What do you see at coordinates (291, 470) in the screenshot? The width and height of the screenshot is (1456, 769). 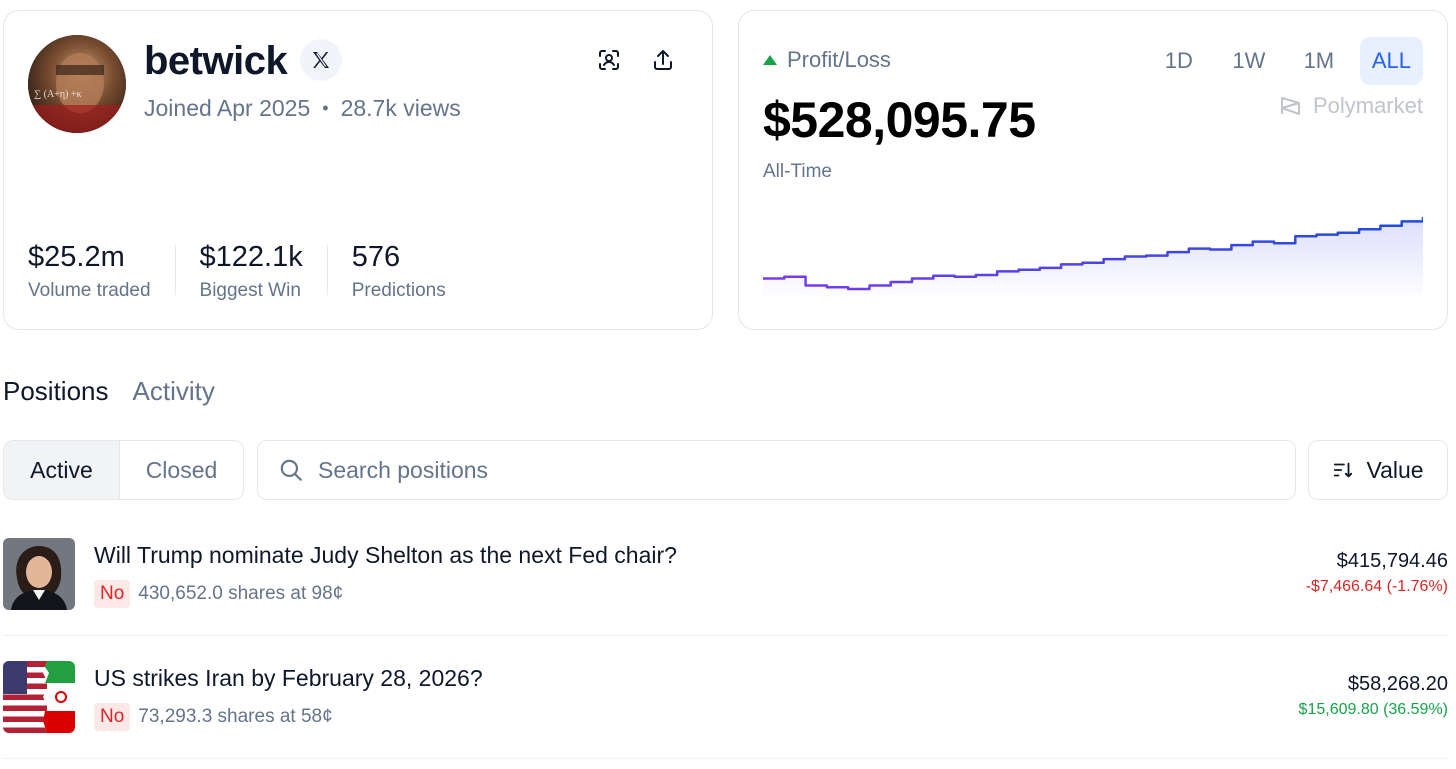 I see `search-icon` at bounding box center [291, 470].